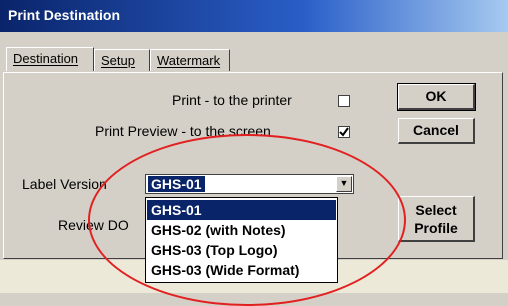  Describe the element at coordinates (254, 16) in the screenshot. I see `title-bar: Print Destination` at that location.